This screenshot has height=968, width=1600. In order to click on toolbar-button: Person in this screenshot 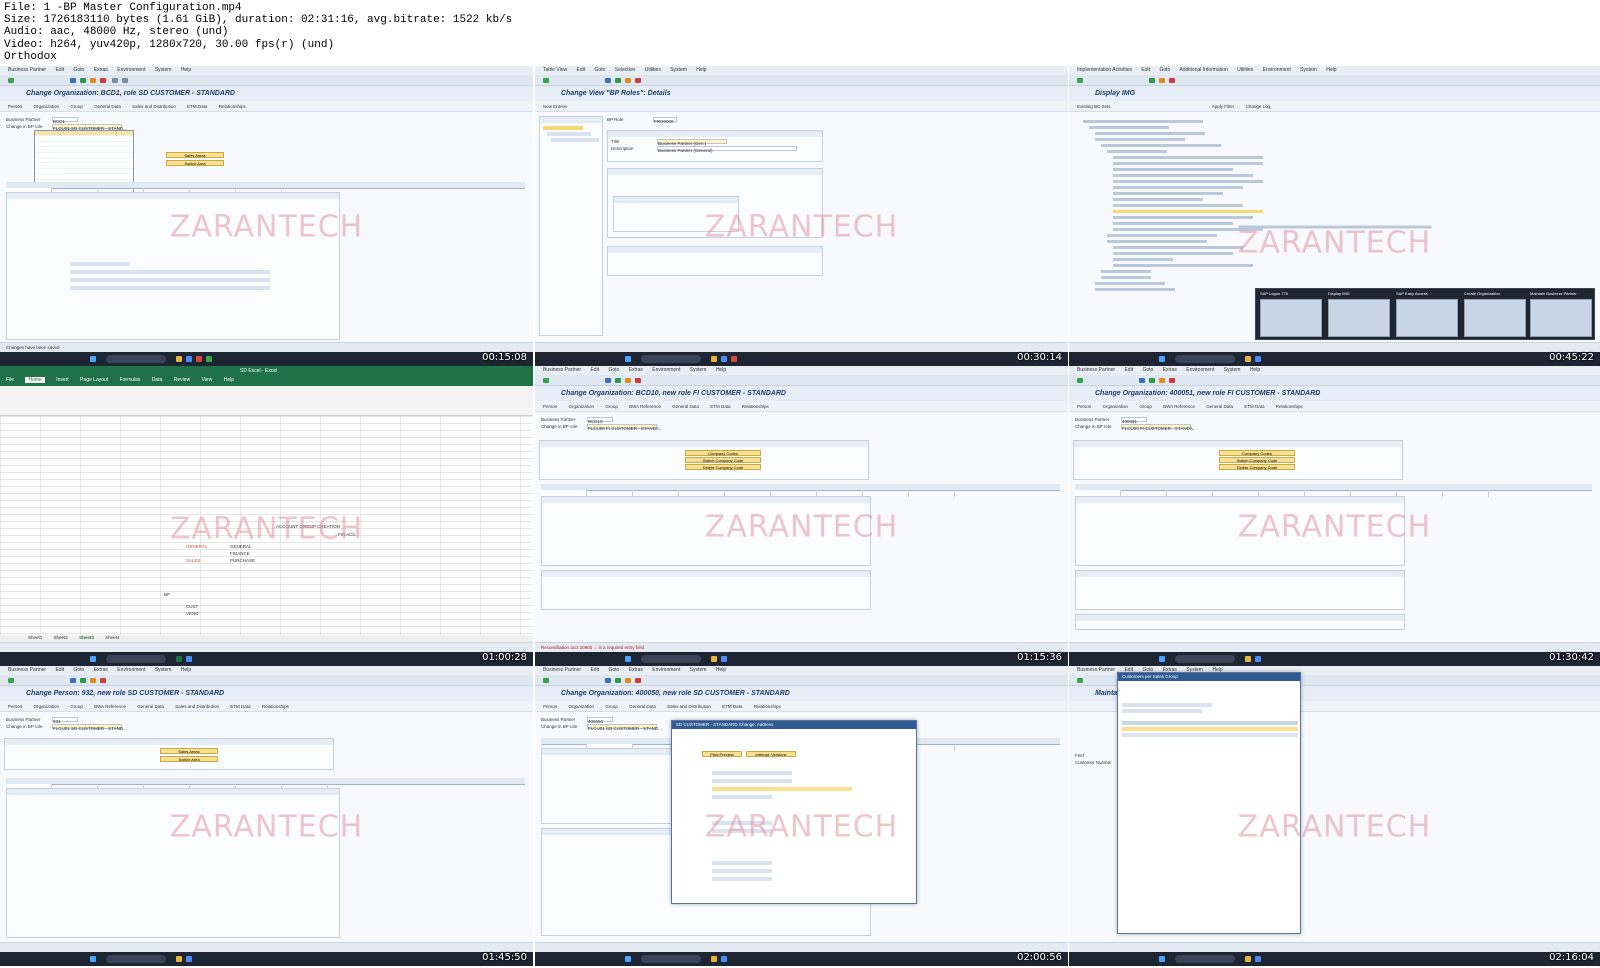, I will do `click(1084, 406)`.